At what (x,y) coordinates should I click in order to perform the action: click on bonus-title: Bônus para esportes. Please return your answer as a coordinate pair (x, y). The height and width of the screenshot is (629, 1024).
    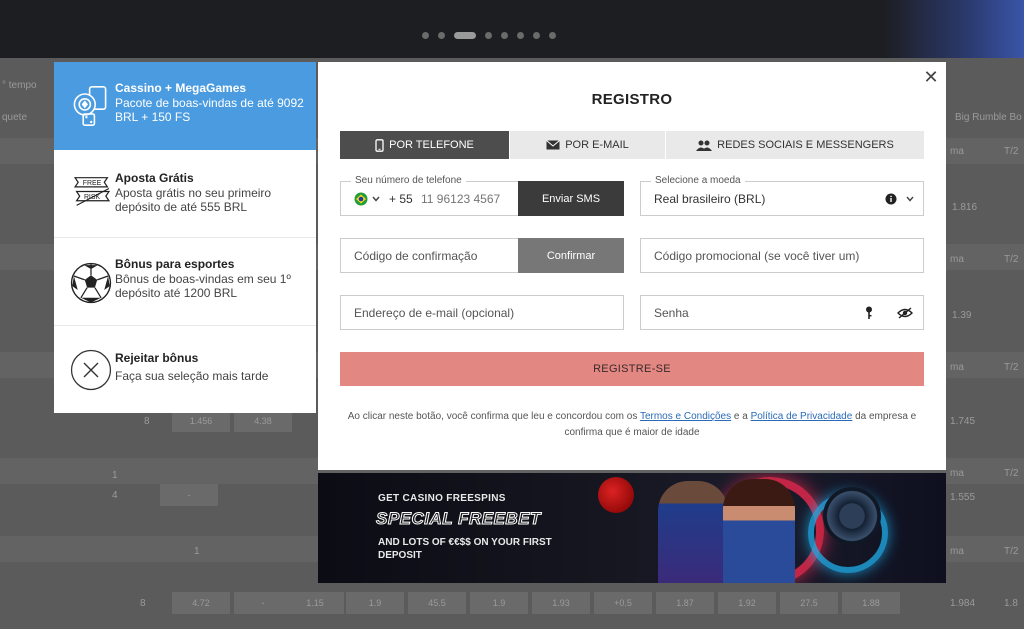
    Looking at the image, I should click on (175, 264).